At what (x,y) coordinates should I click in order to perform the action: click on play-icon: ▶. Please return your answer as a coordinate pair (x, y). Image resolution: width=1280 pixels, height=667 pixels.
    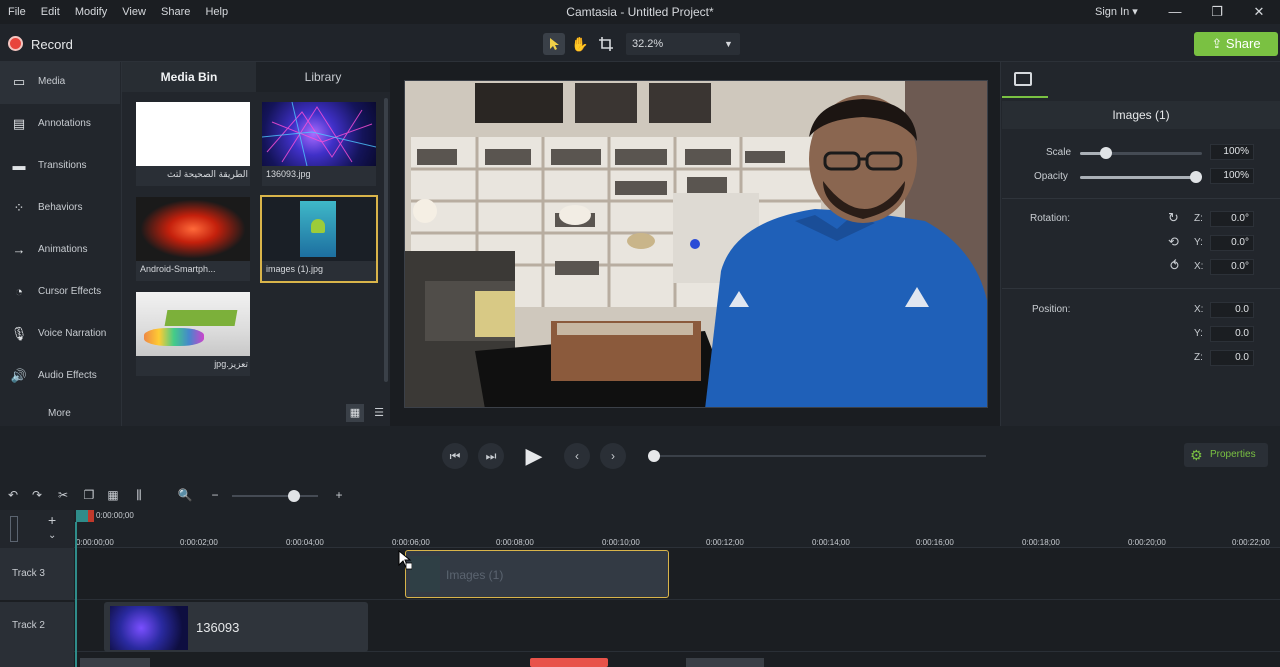
    Looking at the image, I should click on (534, 456).